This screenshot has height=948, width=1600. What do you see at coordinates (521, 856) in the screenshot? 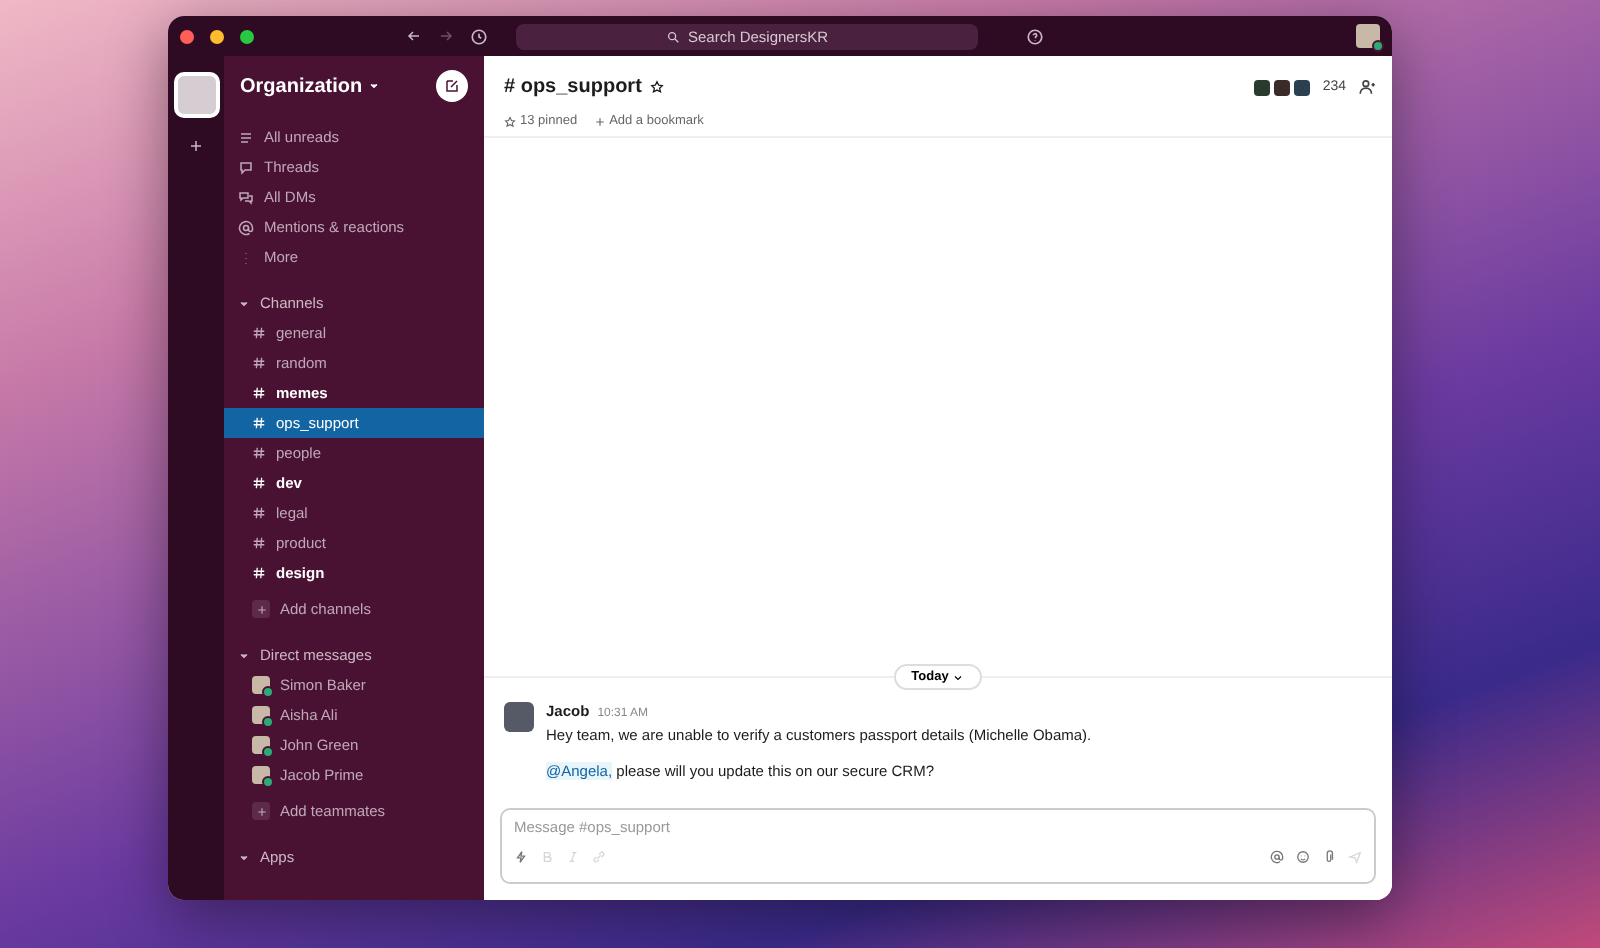
I see `lightning-icon` at bounding box center [521, 856].